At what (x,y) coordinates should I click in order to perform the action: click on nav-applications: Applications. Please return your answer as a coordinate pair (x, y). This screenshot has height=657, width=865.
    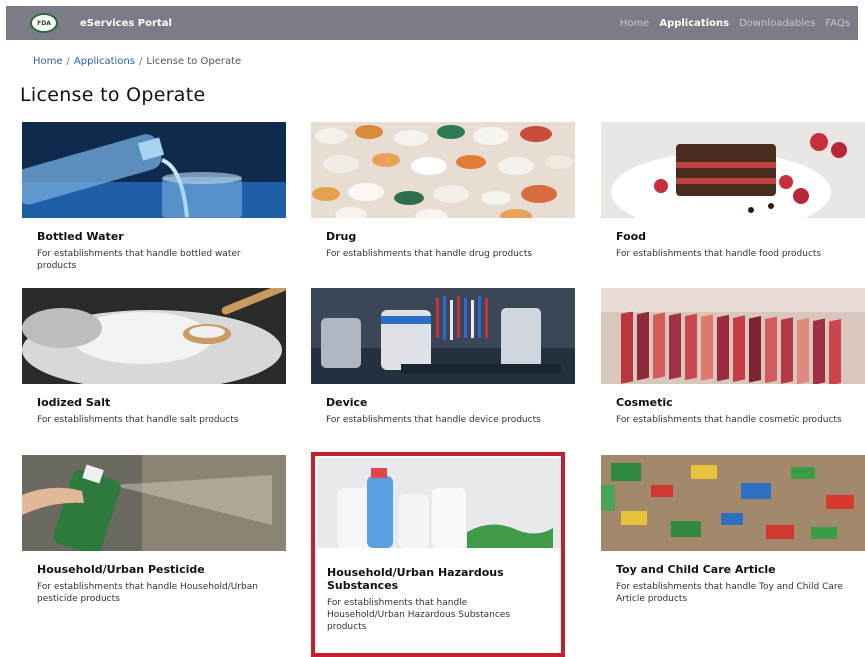
    Looking at the image, I should click on (694, 23).